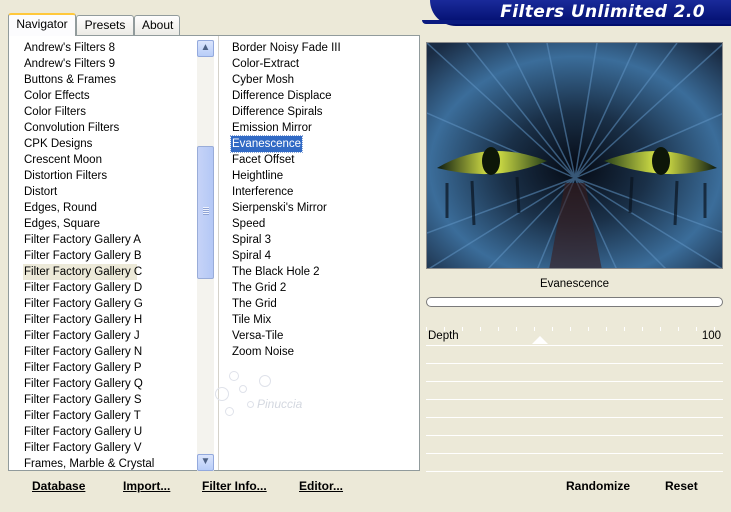 This screenshot has height=512, width=731. Describe the element at coordinates (113, 320) in the screenshot. I see `category-item: Filter Factory Gallery H` at that location.